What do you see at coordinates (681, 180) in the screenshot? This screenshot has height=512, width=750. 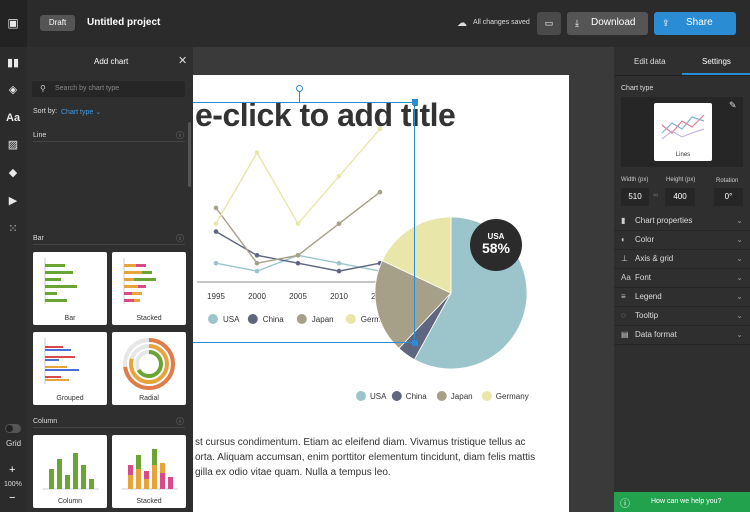 I see `height-label: Height (px)` at bounding box center [681, 180].